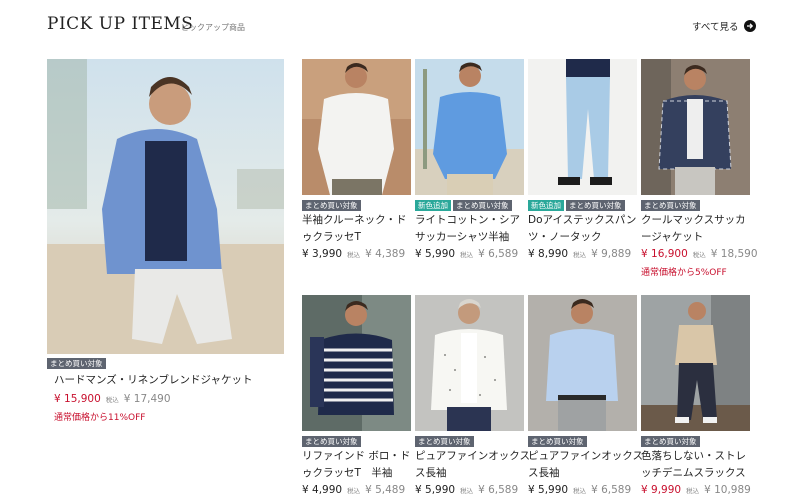 This screenshot has height=500, width=800. What do you see at coordinates (77, 399) in the screenshot?
I see `price: ¥ 15,900` at bounding box center [77, 399].